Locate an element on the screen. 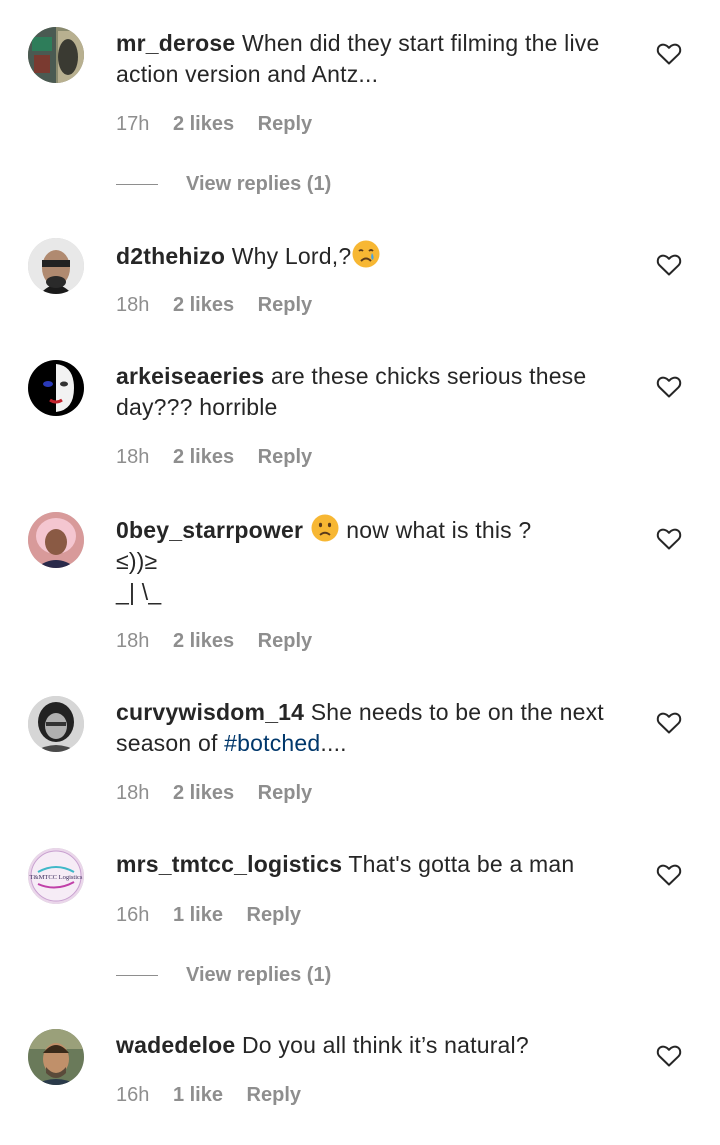  comment-meta: 17h 2 likes Reply is located at coordinates (223, 124).